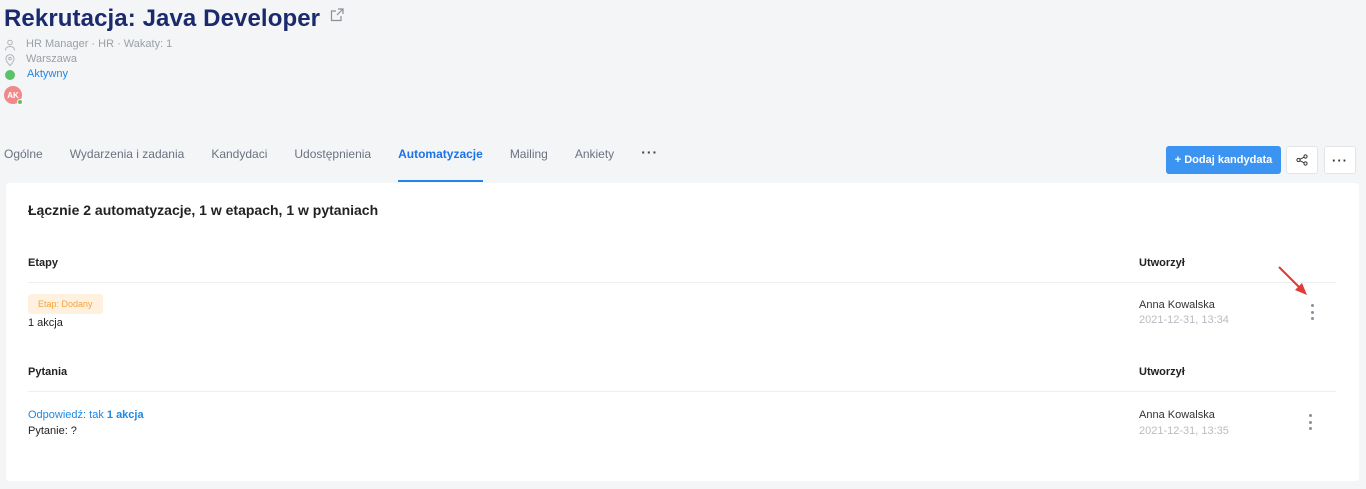 The image size is (1366, 489). I want to click on question-text: Pytanie: ?, so click(52, 431).